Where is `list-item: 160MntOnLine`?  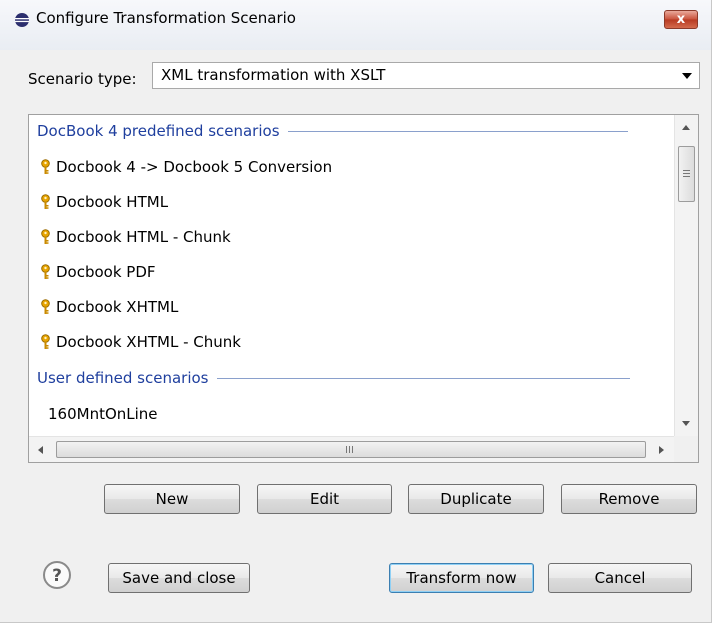
list-item: 160MntOnLine is located at coordinates (103, 414).